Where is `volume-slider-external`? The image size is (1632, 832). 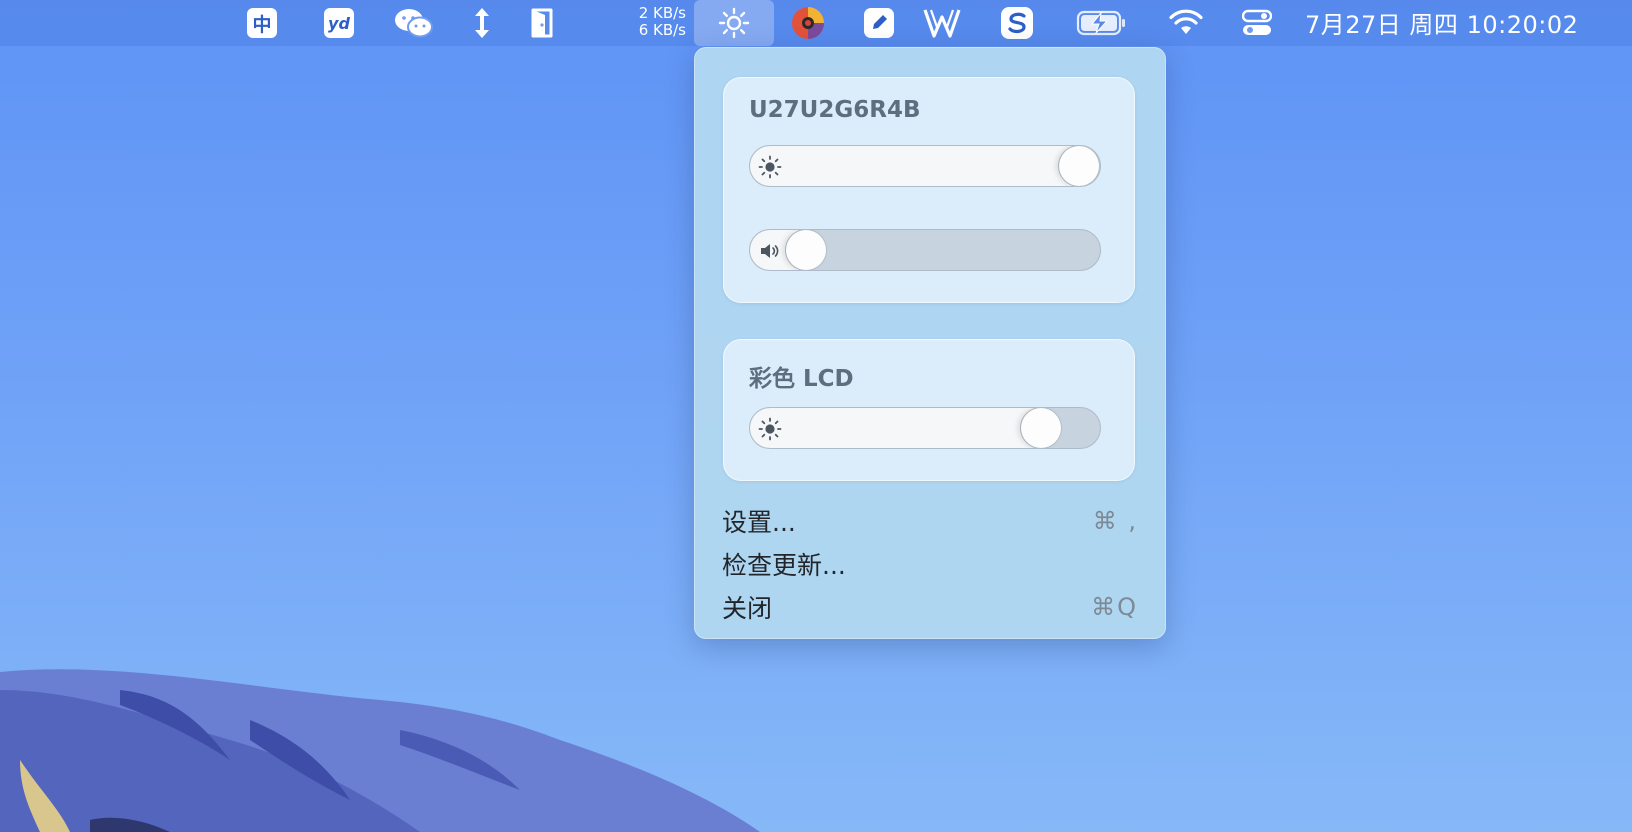 volume-slider-external is located at coordinates (925, 250).